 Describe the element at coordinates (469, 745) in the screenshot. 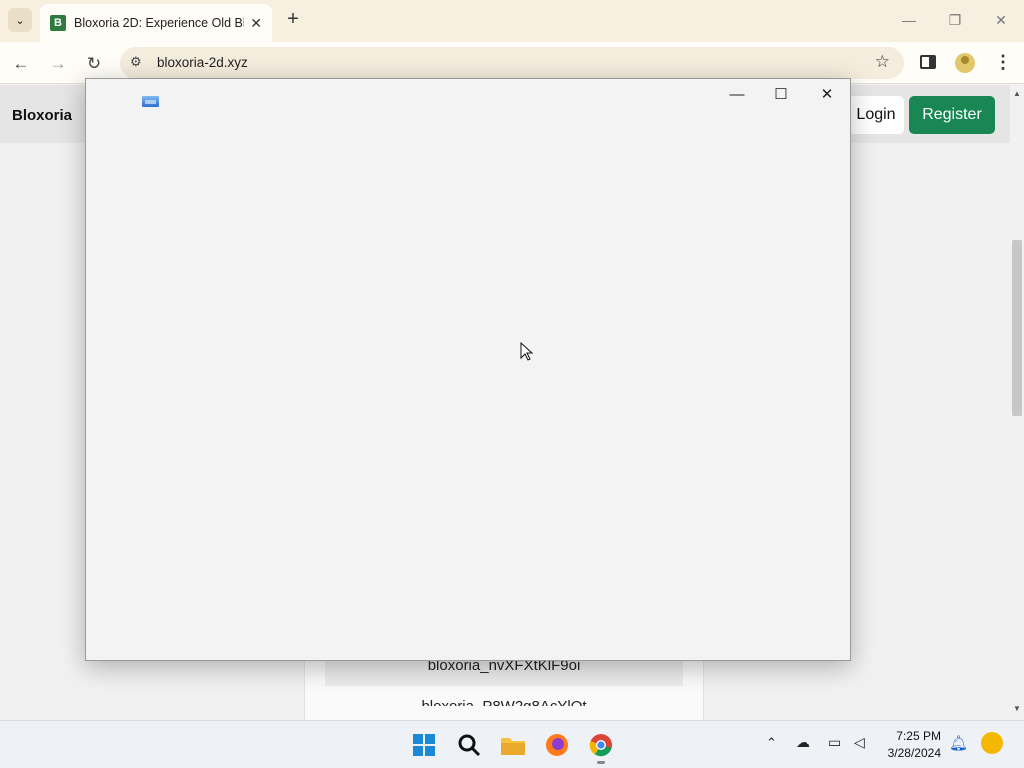

I see `search-icon` at that location.